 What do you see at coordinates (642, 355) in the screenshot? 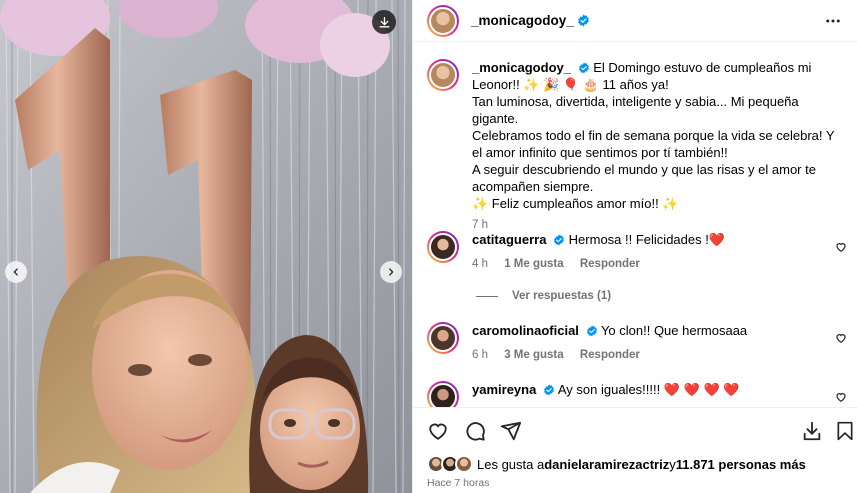
I see `comment-meta: 6 h 3 Me gusta Responder` at bounding box center [642, 355].